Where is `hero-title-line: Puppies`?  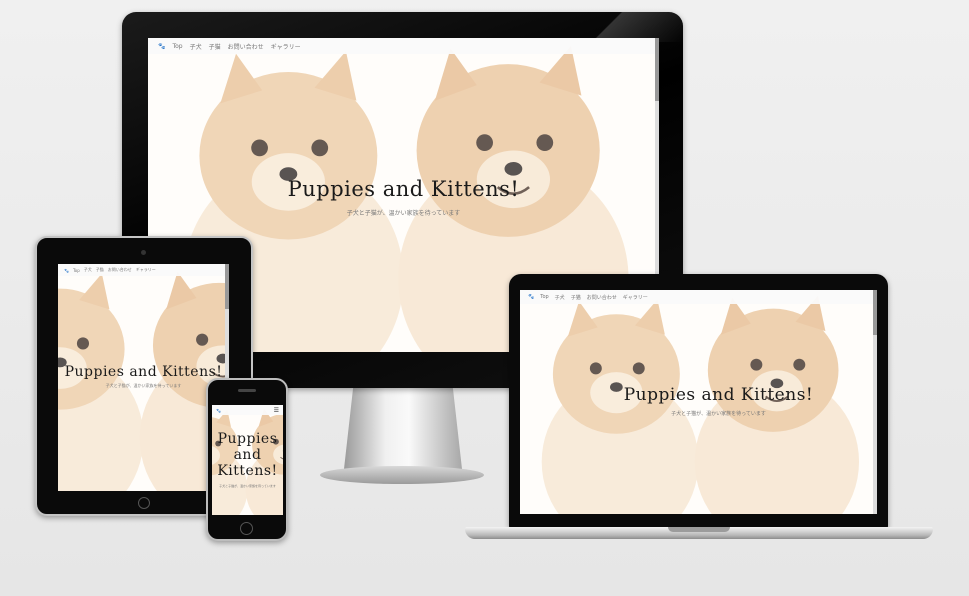
hero-title-line: Puppies is located at coordinates (247, 439).